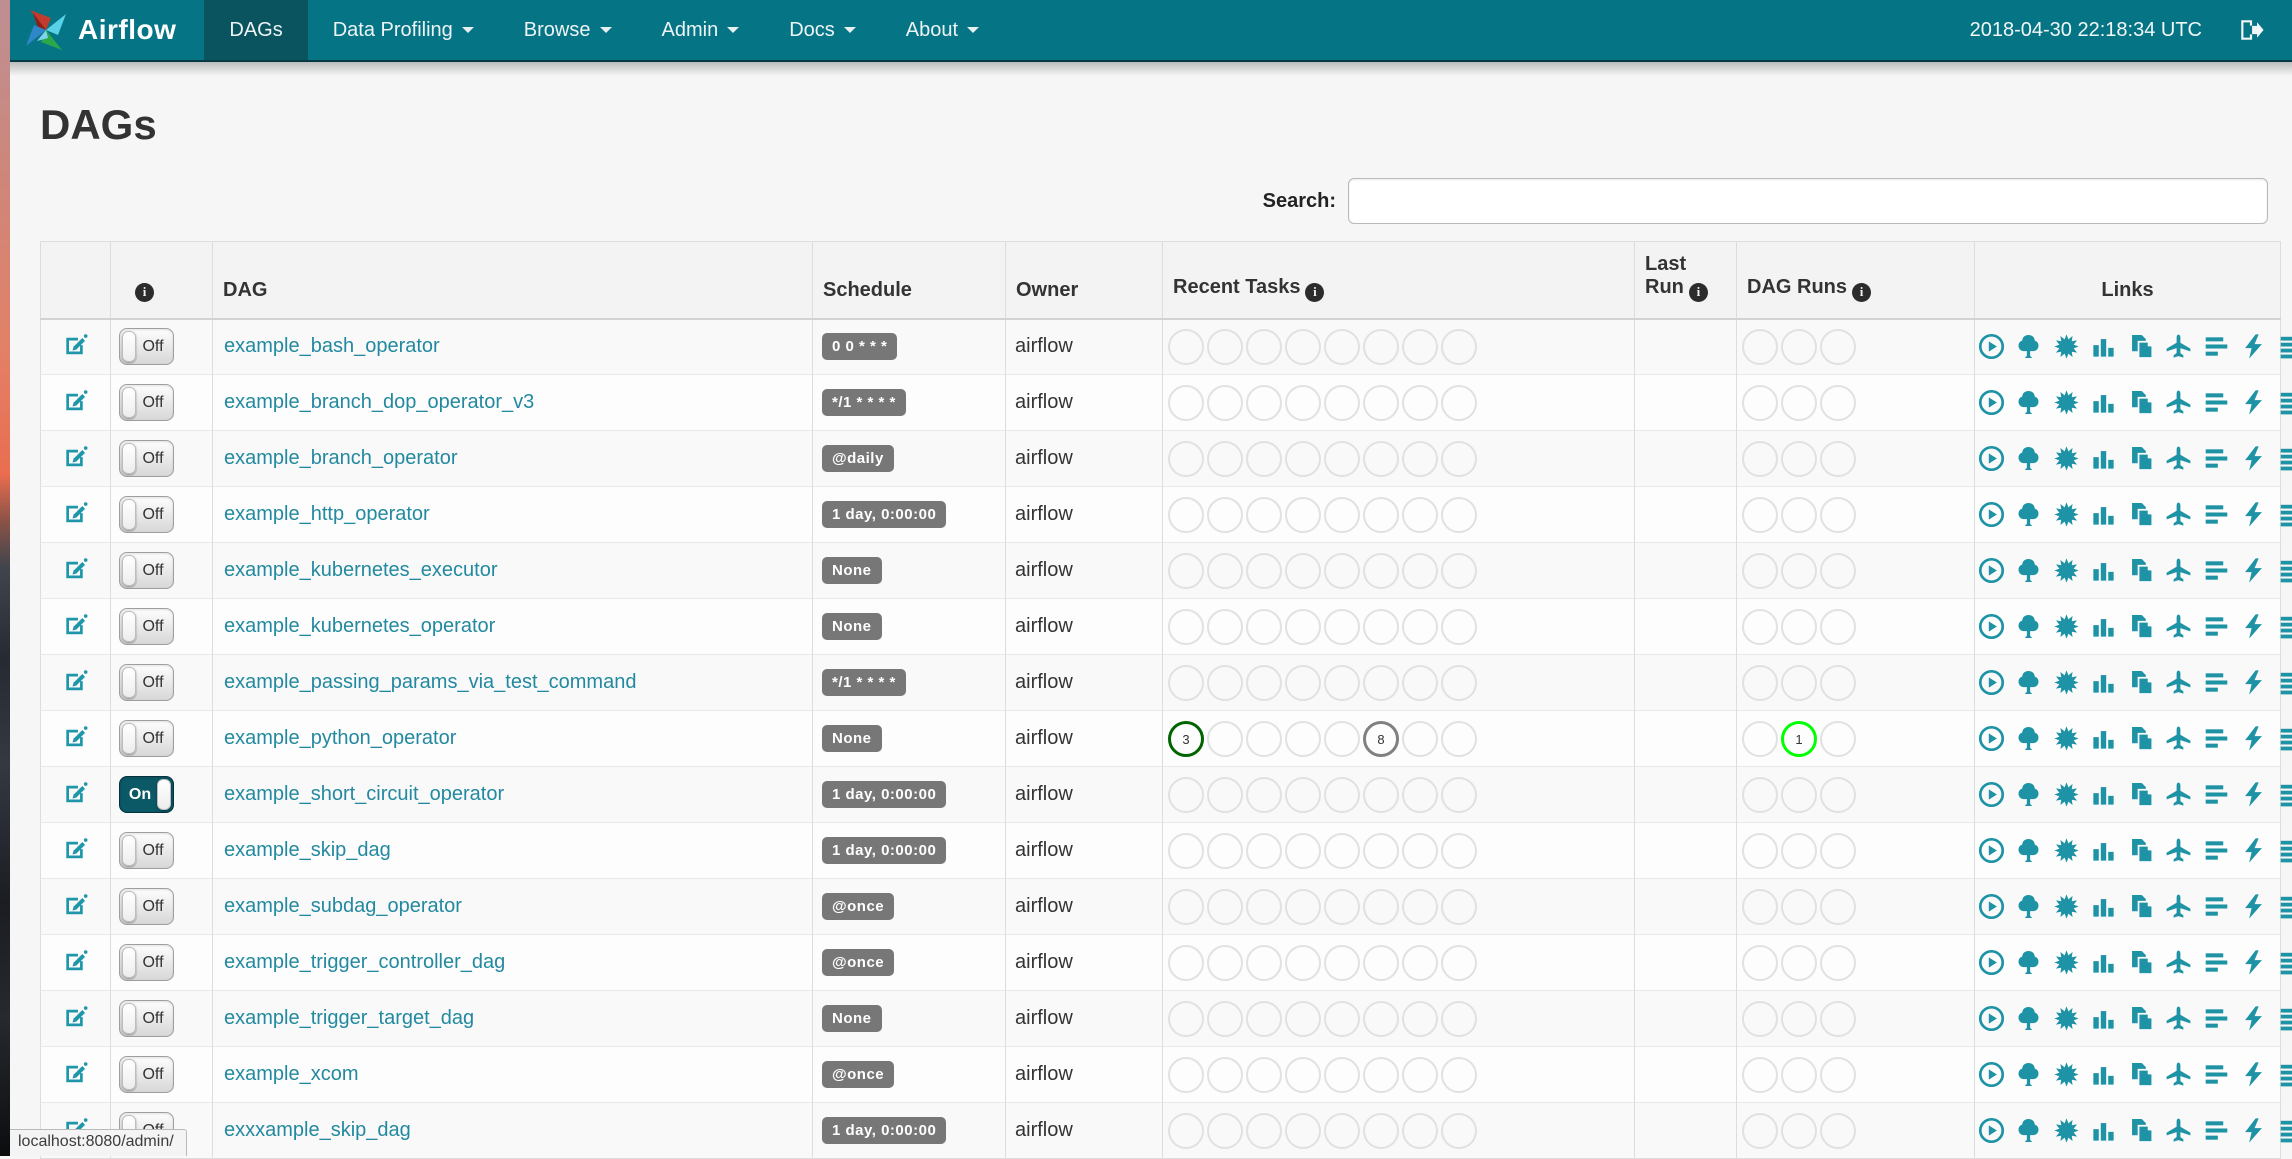 Image resolution: width=2292 pixels, height=1159 pixels. Describe the element at coordinates (256, 30) in the screenshot. I see `nav-item-dags: DAGs` at that location.